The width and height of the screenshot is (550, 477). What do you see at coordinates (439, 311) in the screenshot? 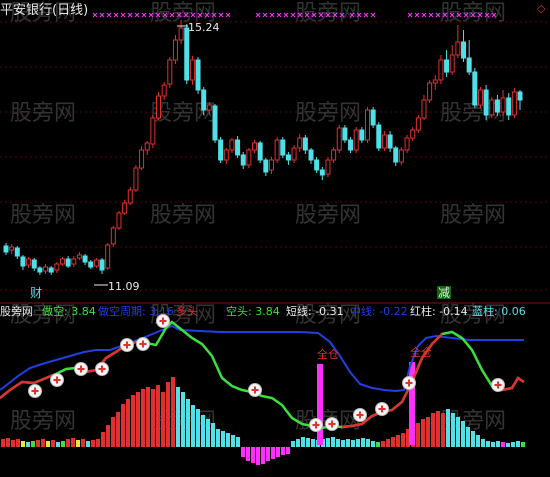
I see `legend-item-hongzhu: 红柱: -0.14` at bounding box center [439, 311].